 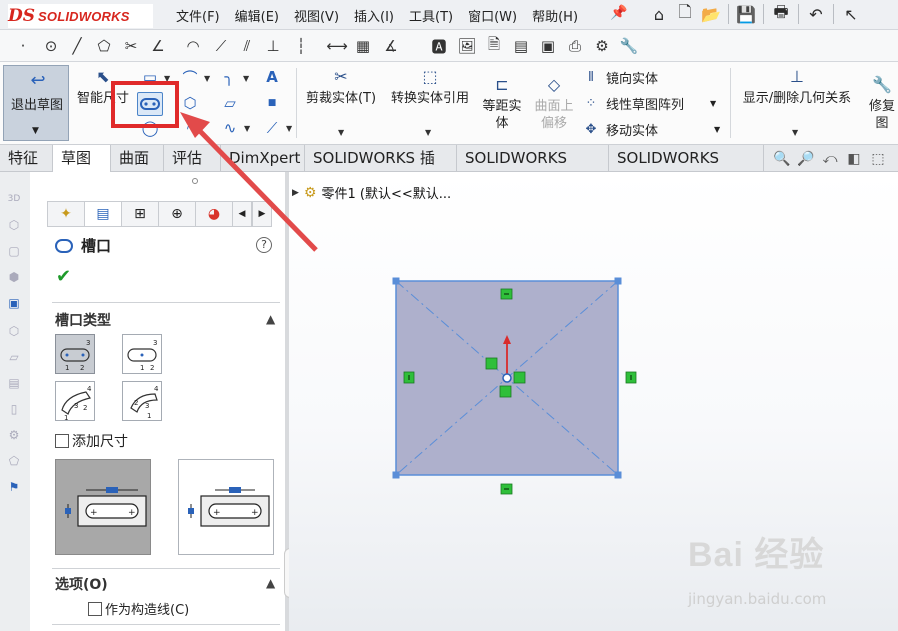 I want to click on red-pointer-arrow, so click(x=256, y=188).